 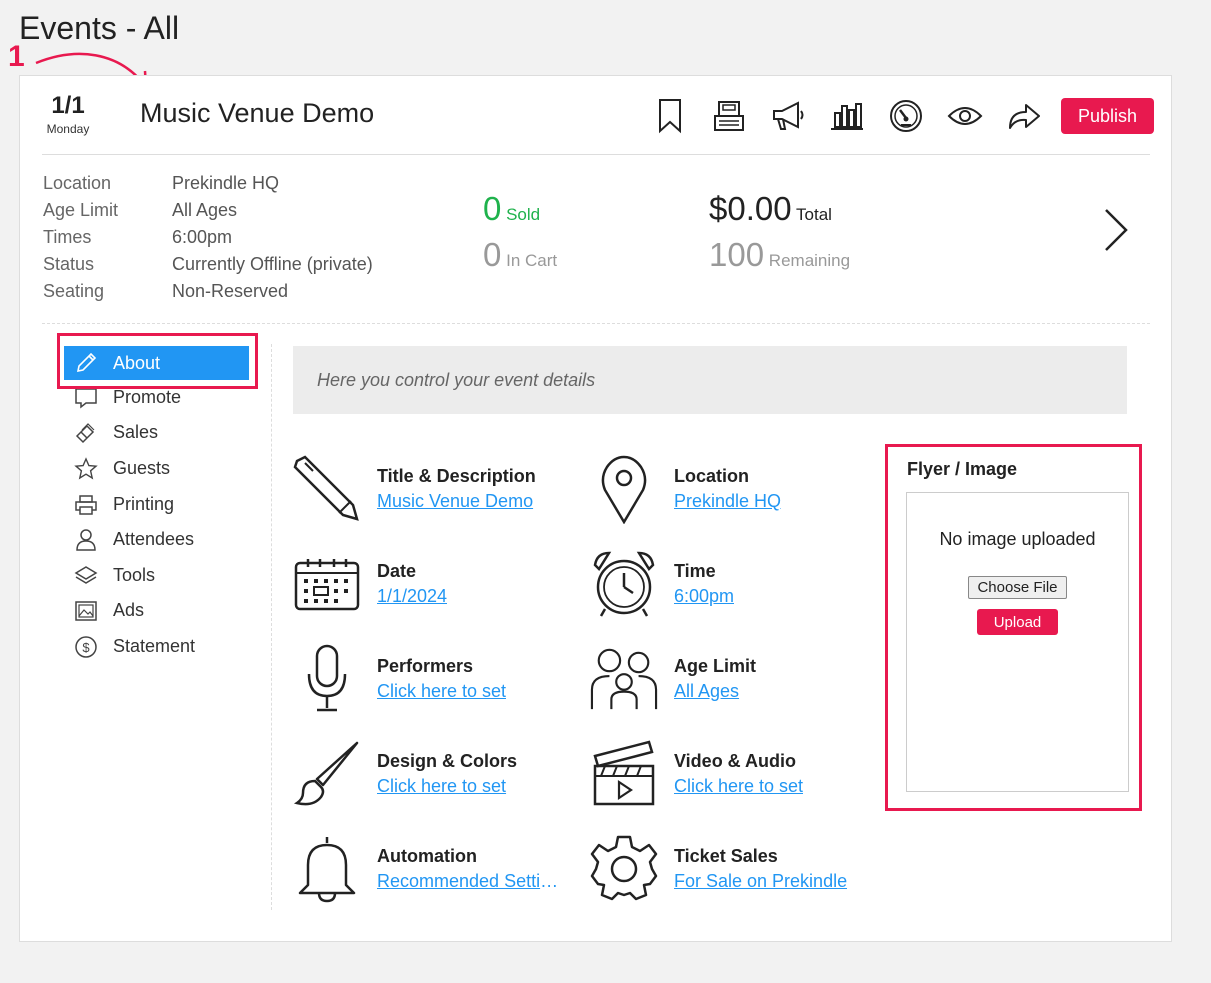 What do you see at coordinates (405, 774) in the screenshot?
I see `feature-design-colors: Design & Colors Click here to set` at bounding box center [405, 774].